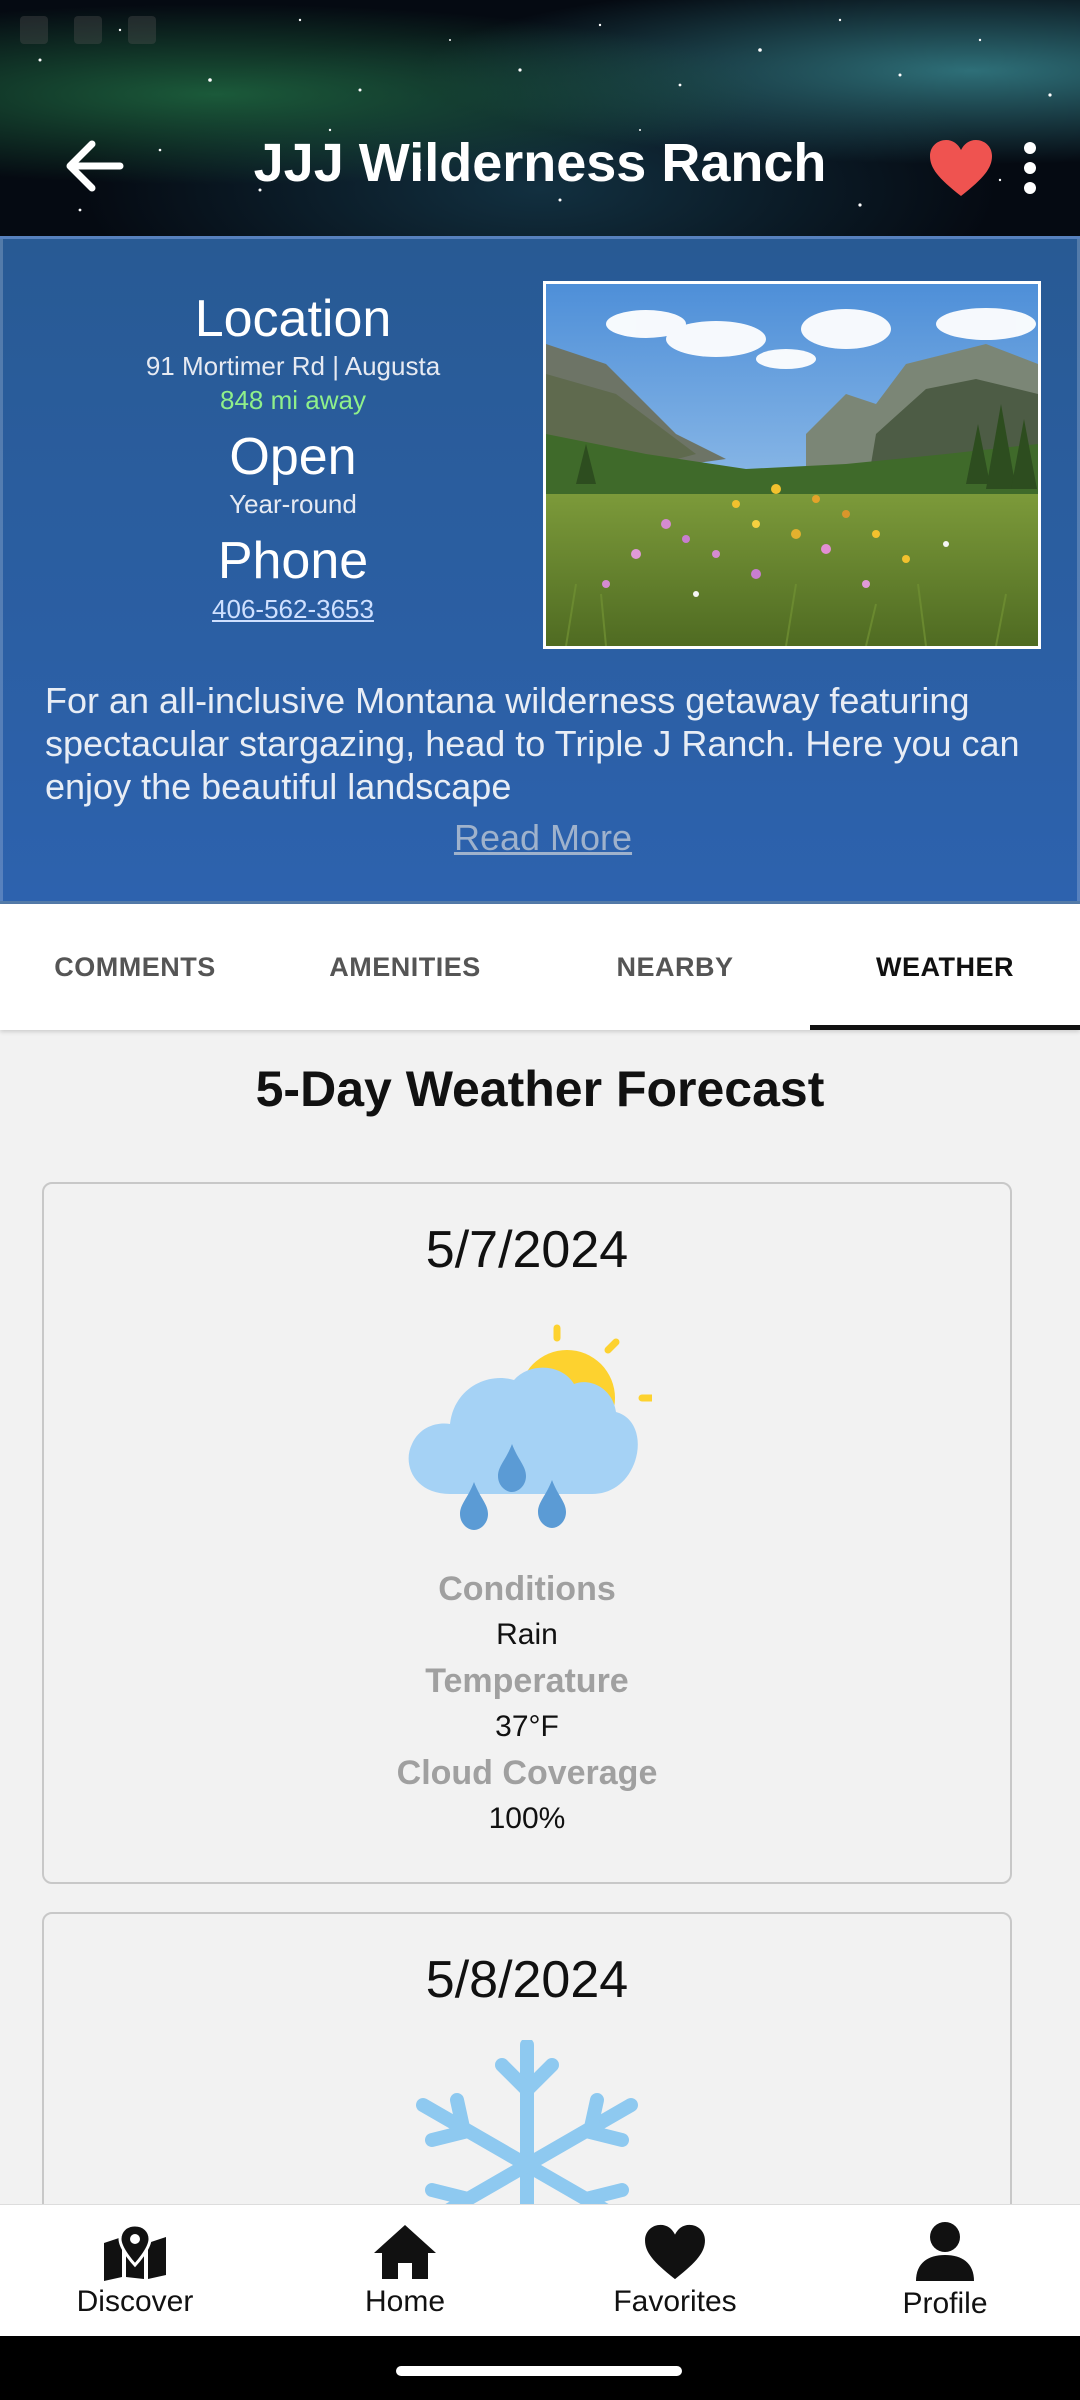  Describe the element at coordinates (527, 1589) in the screenshot. I see `conditions-label: Conditions` at that location.